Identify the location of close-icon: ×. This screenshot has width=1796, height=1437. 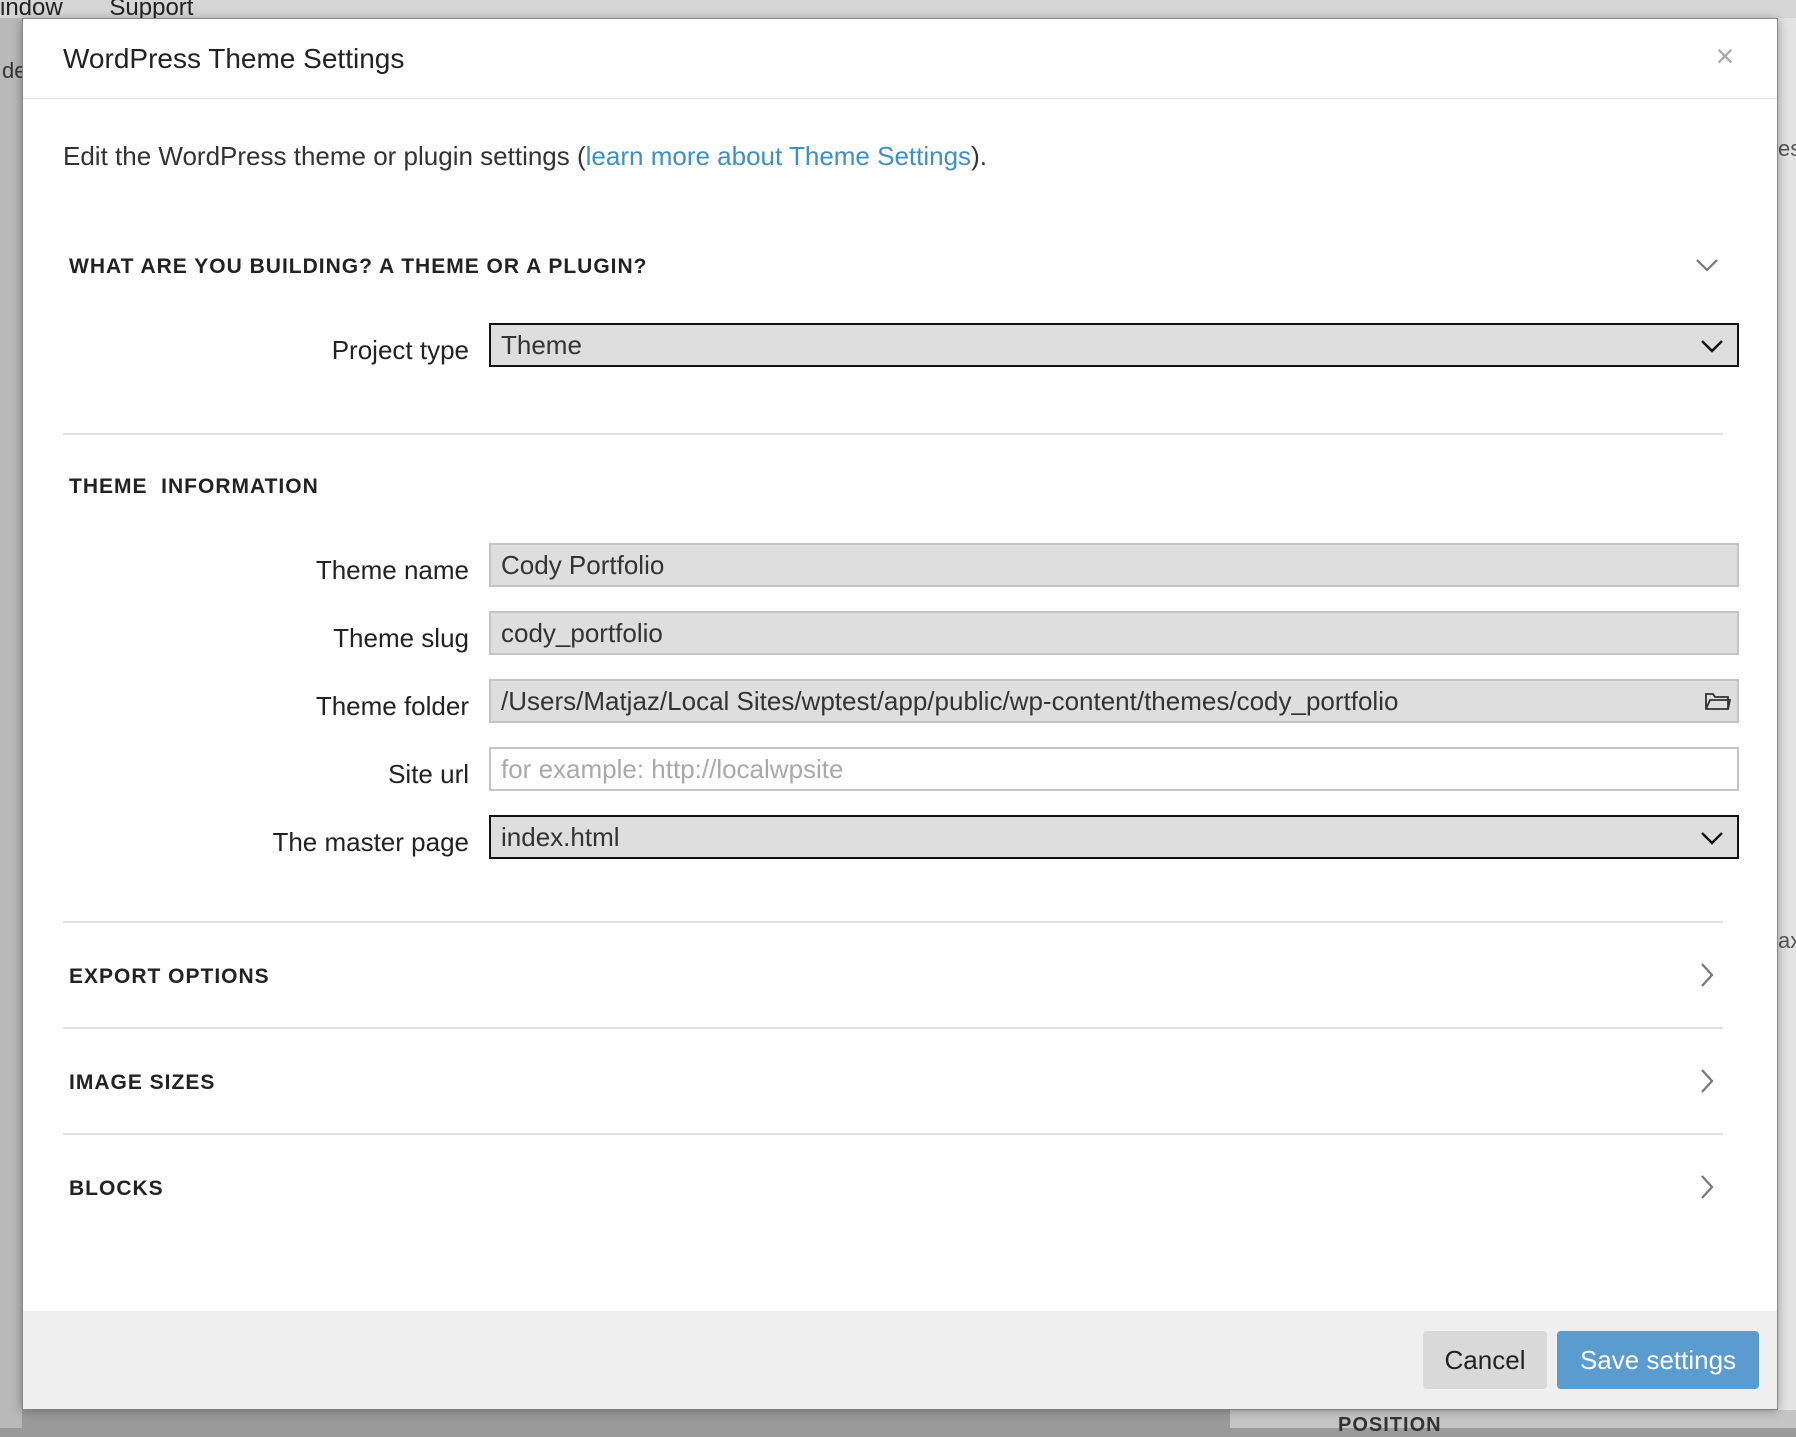
(1725, 56).